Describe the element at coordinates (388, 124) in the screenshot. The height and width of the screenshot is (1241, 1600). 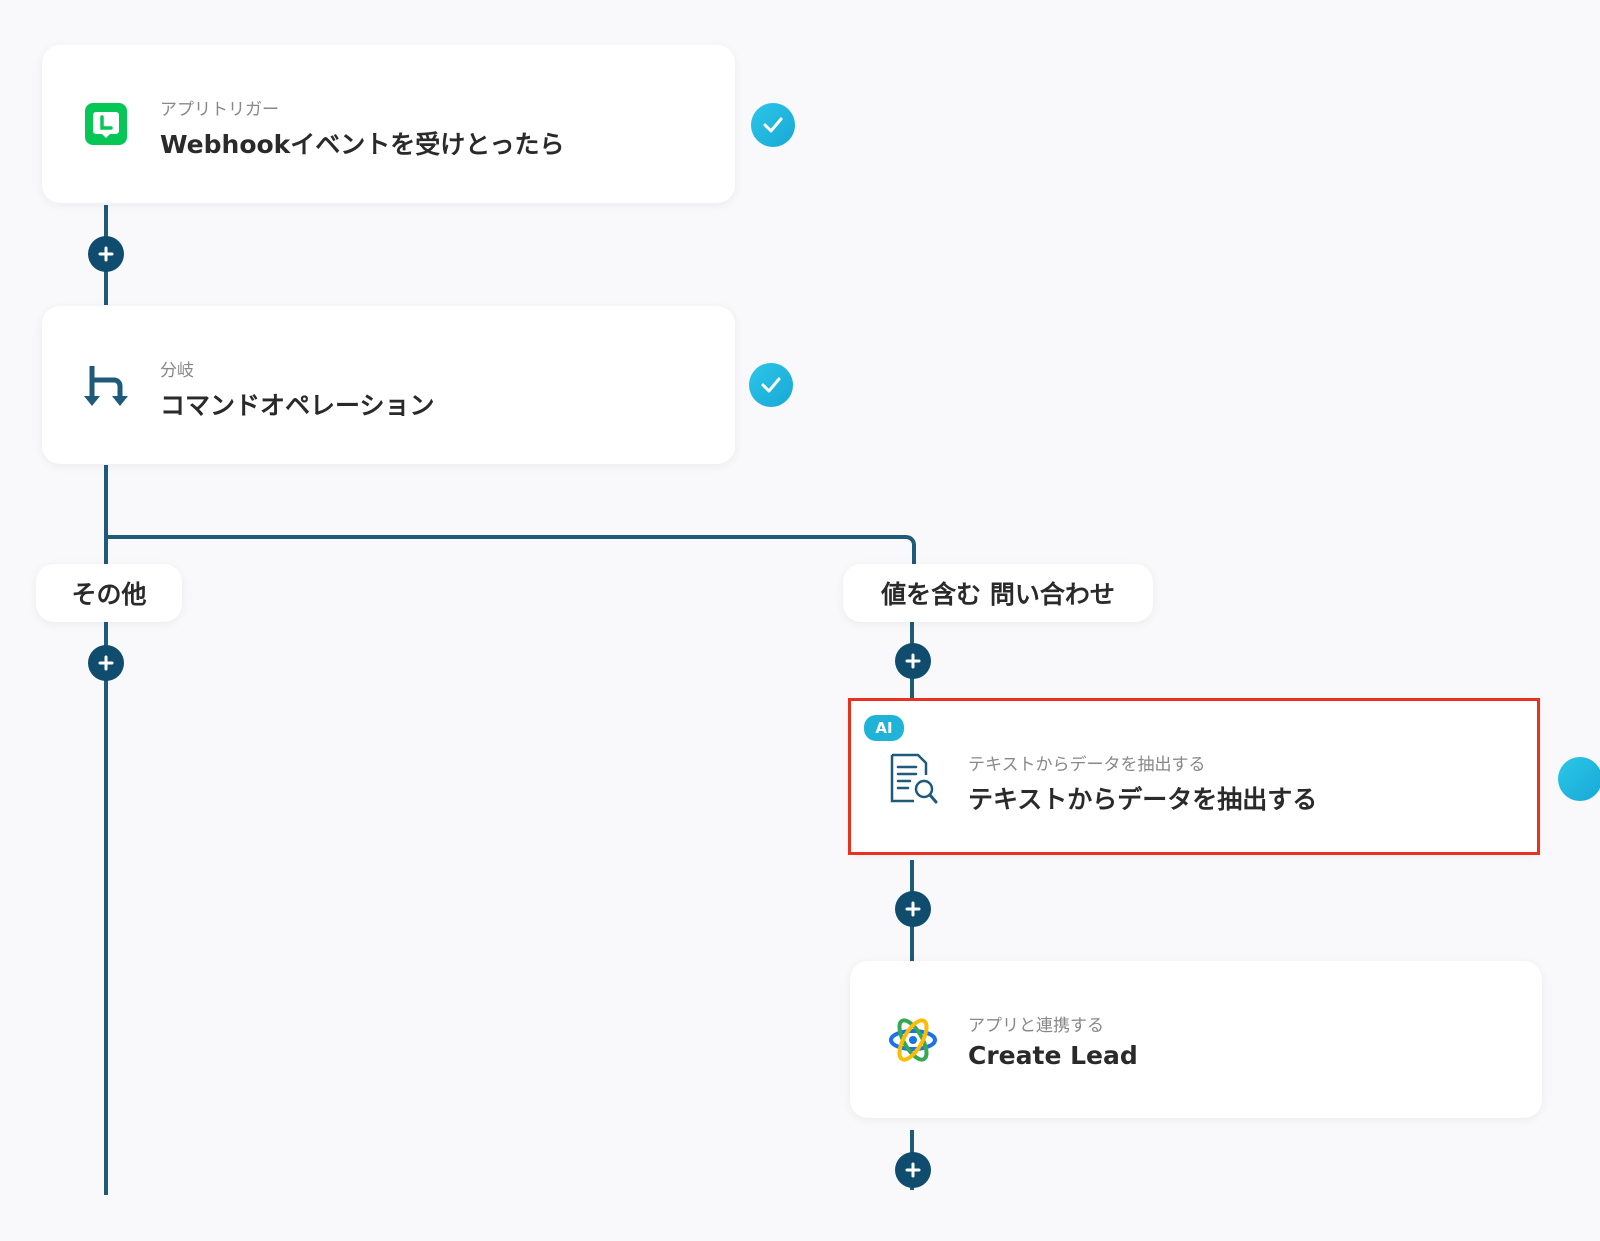
I see `trigger-card: アプリトリガー Webhookイベントを受けとったら` at that location.